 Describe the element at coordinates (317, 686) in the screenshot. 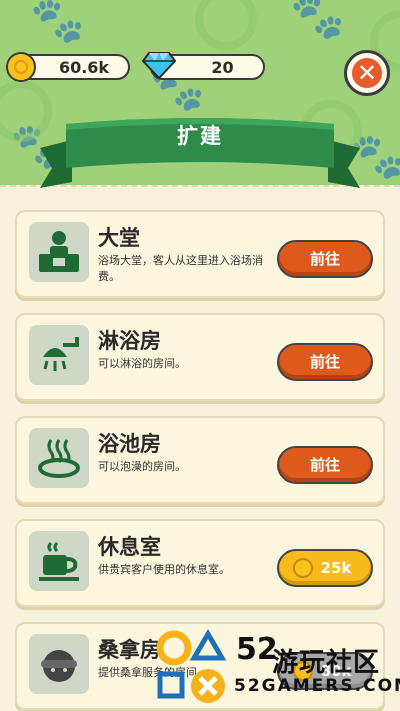

I see `watermark-url: 52GAMERS.COM` at that location.